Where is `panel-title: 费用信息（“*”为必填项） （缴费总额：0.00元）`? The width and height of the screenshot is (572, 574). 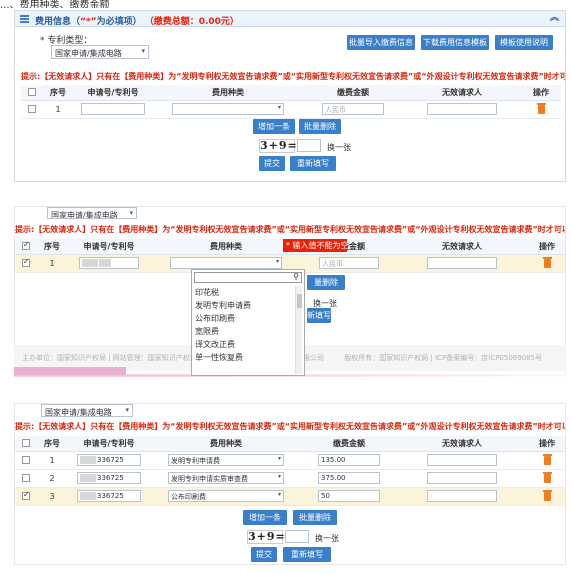
panel-title: 费用信息（“*”为必填项） （缴费总额：0.00元） is located at coordinates (137, 22).